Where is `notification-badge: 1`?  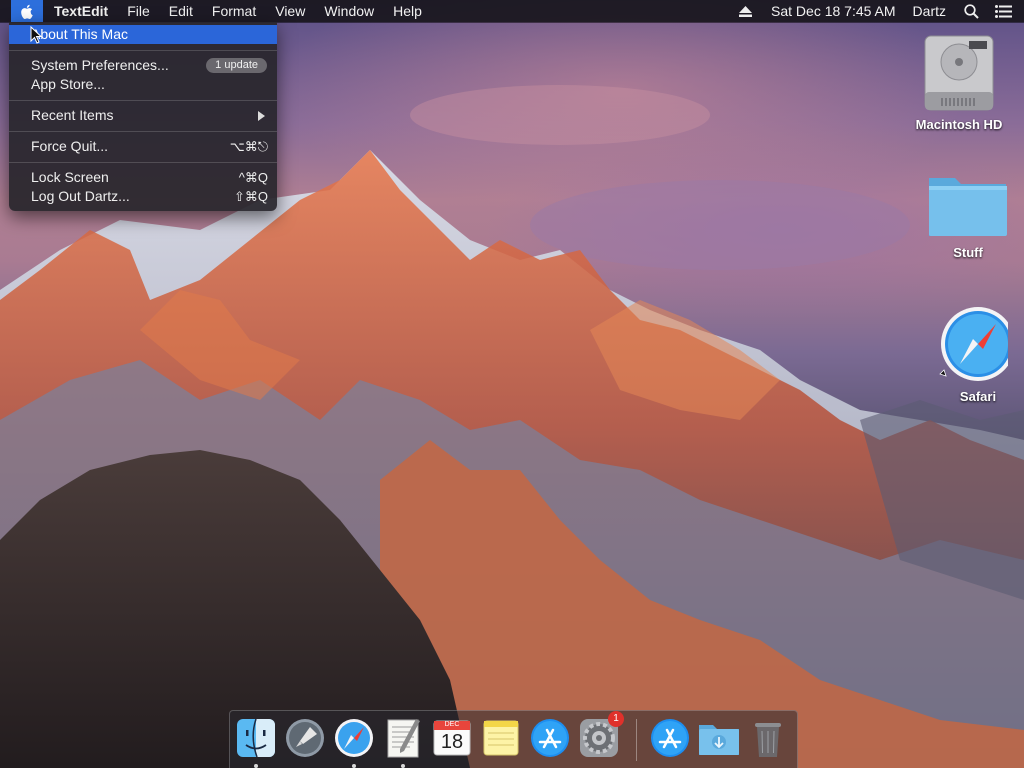
notification-badge: 1 is located at coordinates (616, 719).